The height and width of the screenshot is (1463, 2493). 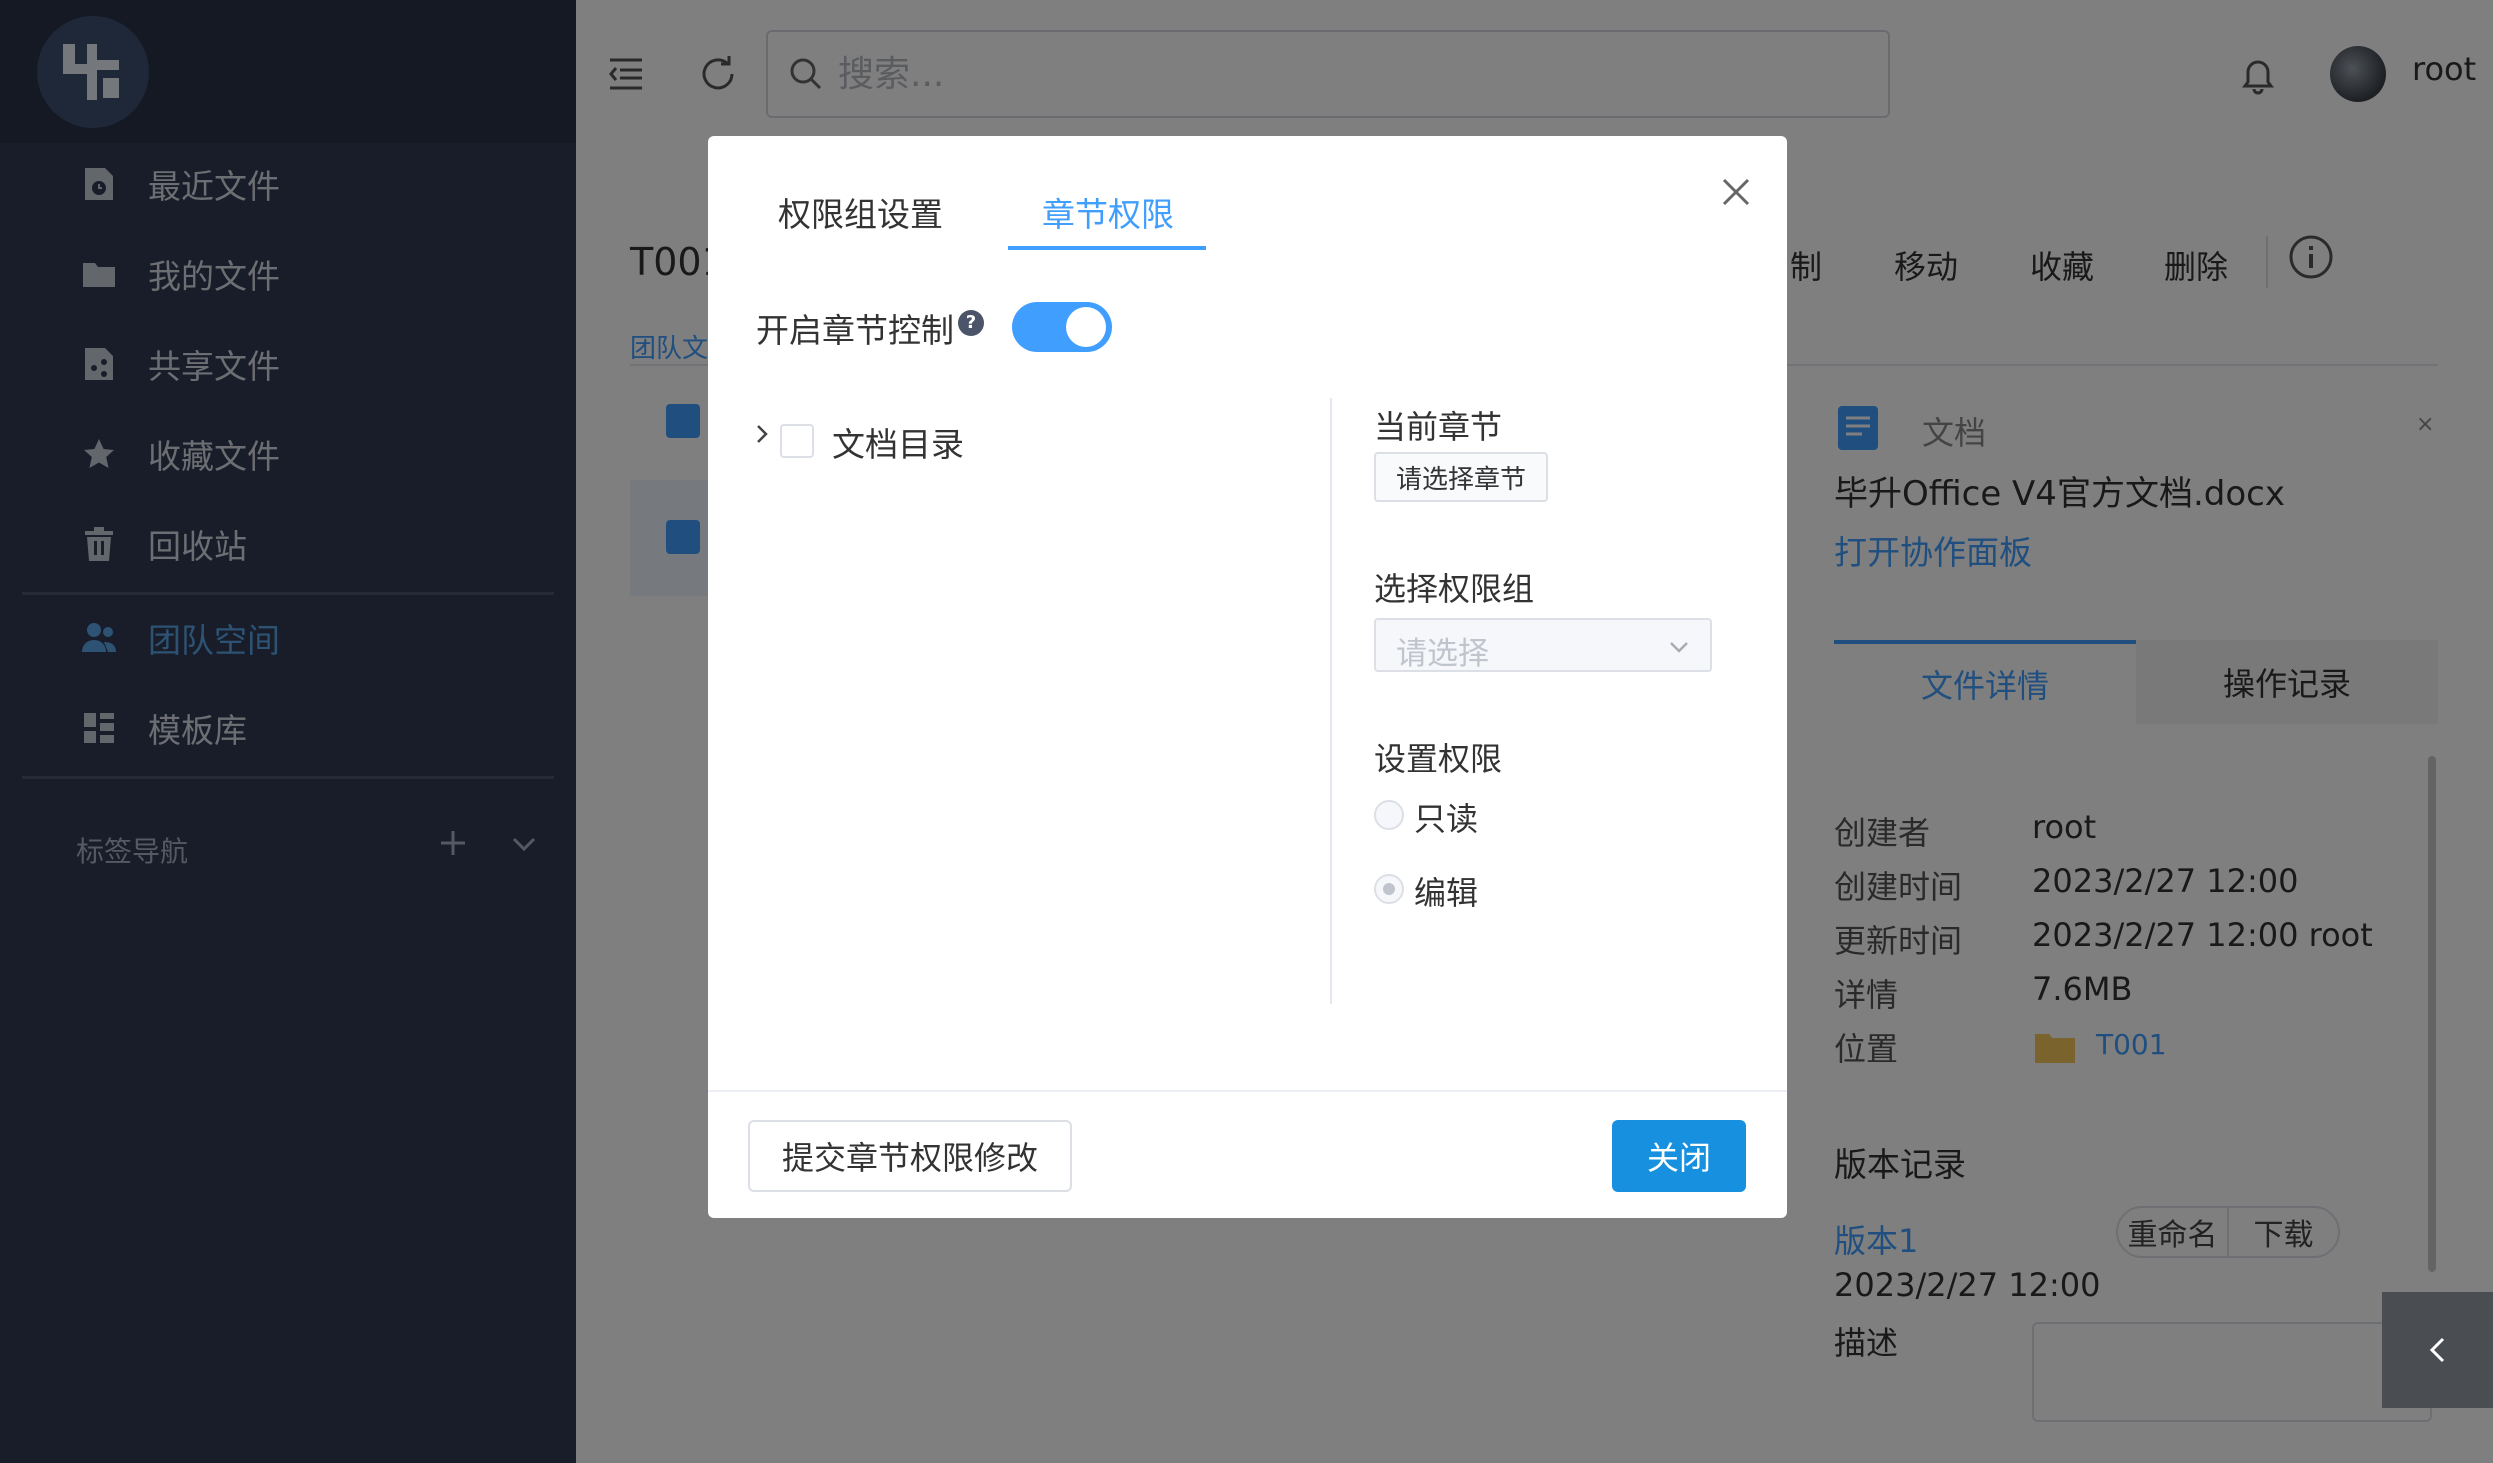 I want to click on chevron-down-icon, so click(x=1679, y=647).